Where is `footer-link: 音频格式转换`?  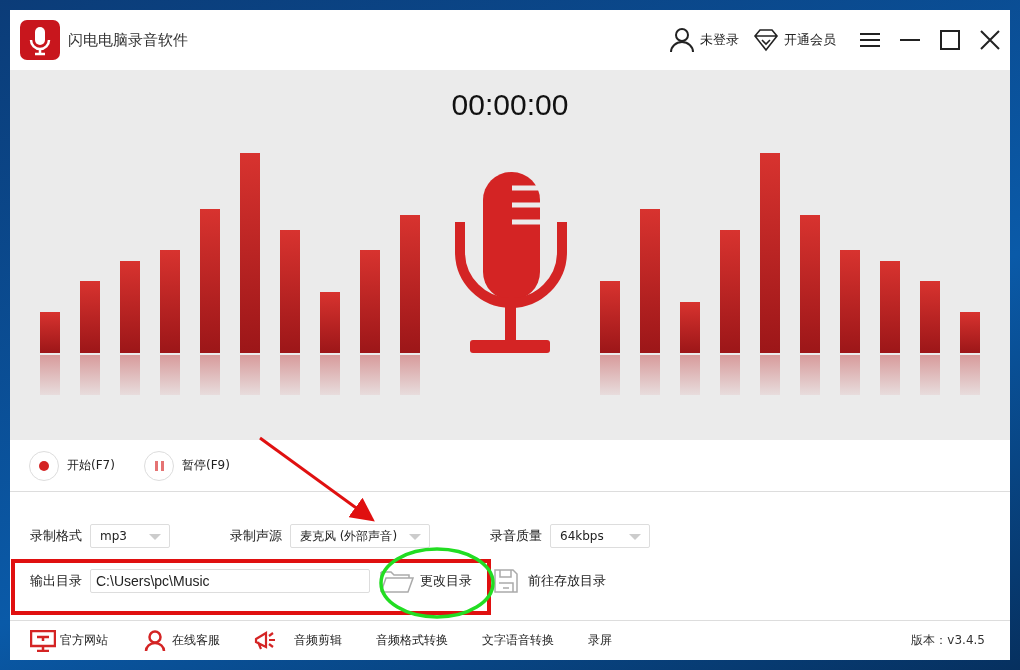
footer-link: 音频格式转换 is located at coordinates (412, 640).